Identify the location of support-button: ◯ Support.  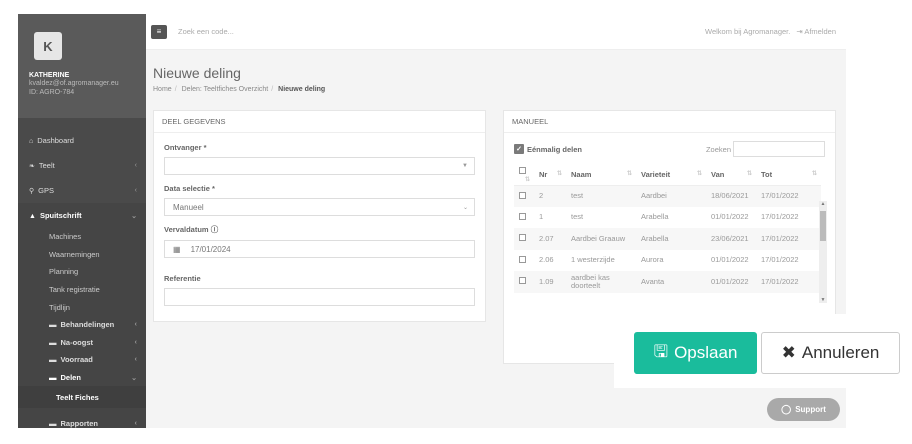
(803, 409).